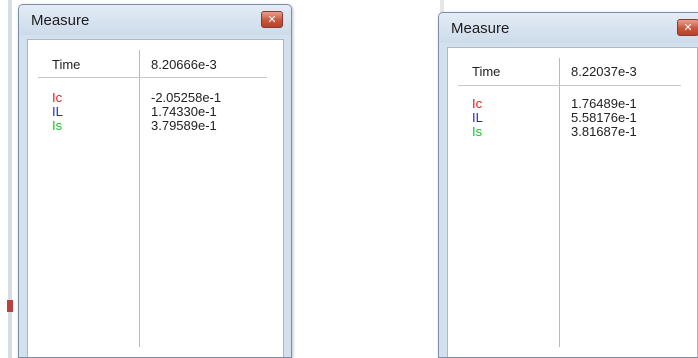 This screenshot has height=358, width=698. Describe the element at coordinates (186, 97) in the screenshot. I see `signal-value-ic: -2.05258e-1` at that location.